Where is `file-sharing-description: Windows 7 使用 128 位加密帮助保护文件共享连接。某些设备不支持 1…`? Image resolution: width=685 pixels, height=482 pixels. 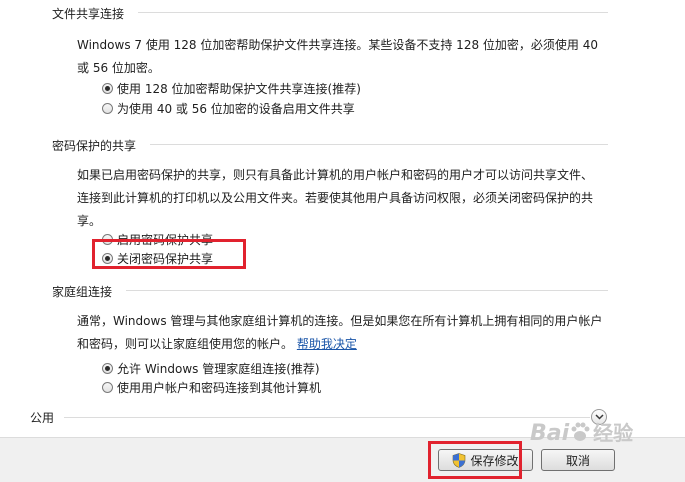
file-sharing-description: Windows 7 使用 128 位加密帮助保护文件共享连接。某些设备不支持 1… is located at coordinates (347, 57).